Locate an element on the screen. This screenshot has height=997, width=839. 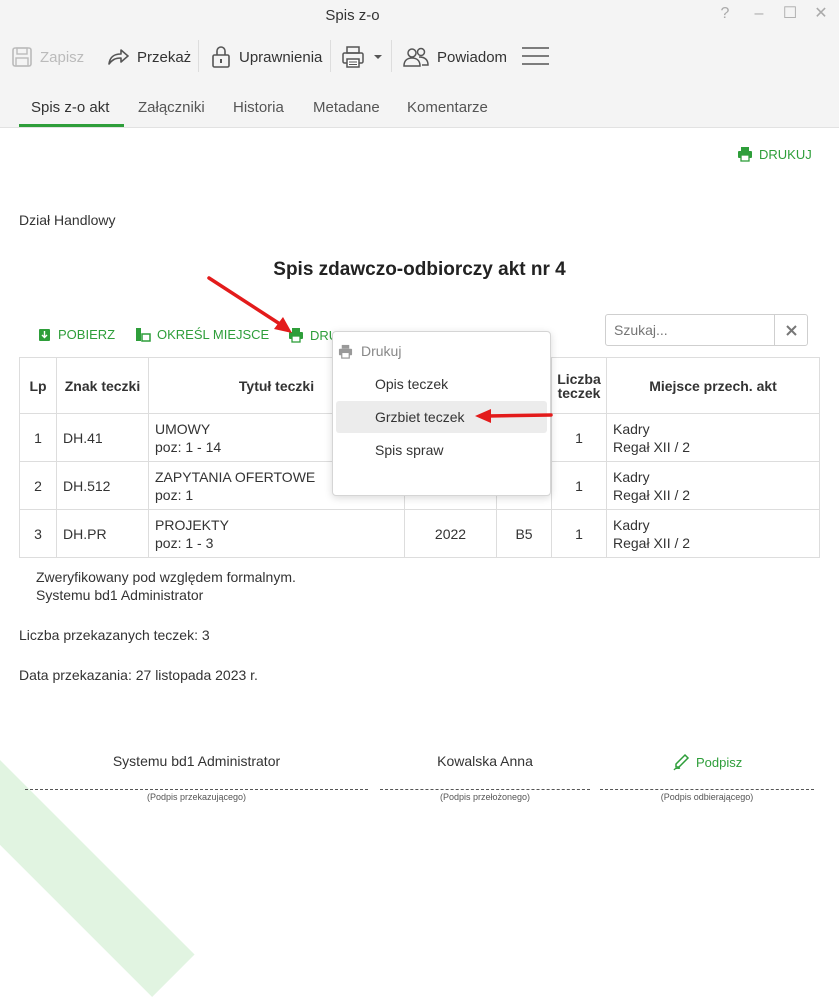
files-count: Liczba przekazanych teczek: 3 is located at coordinates (114, 635).